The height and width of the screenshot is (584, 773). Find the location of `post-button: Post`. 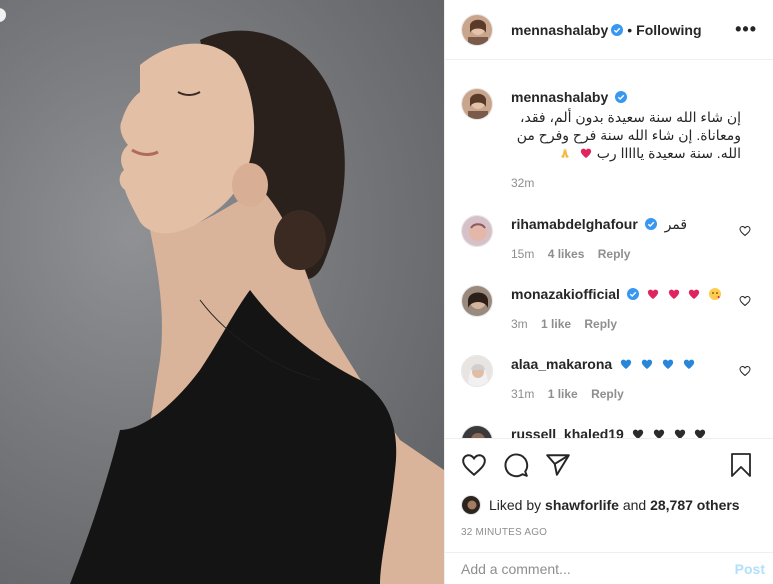

post-button: Post is located at coordinates (750, 569).